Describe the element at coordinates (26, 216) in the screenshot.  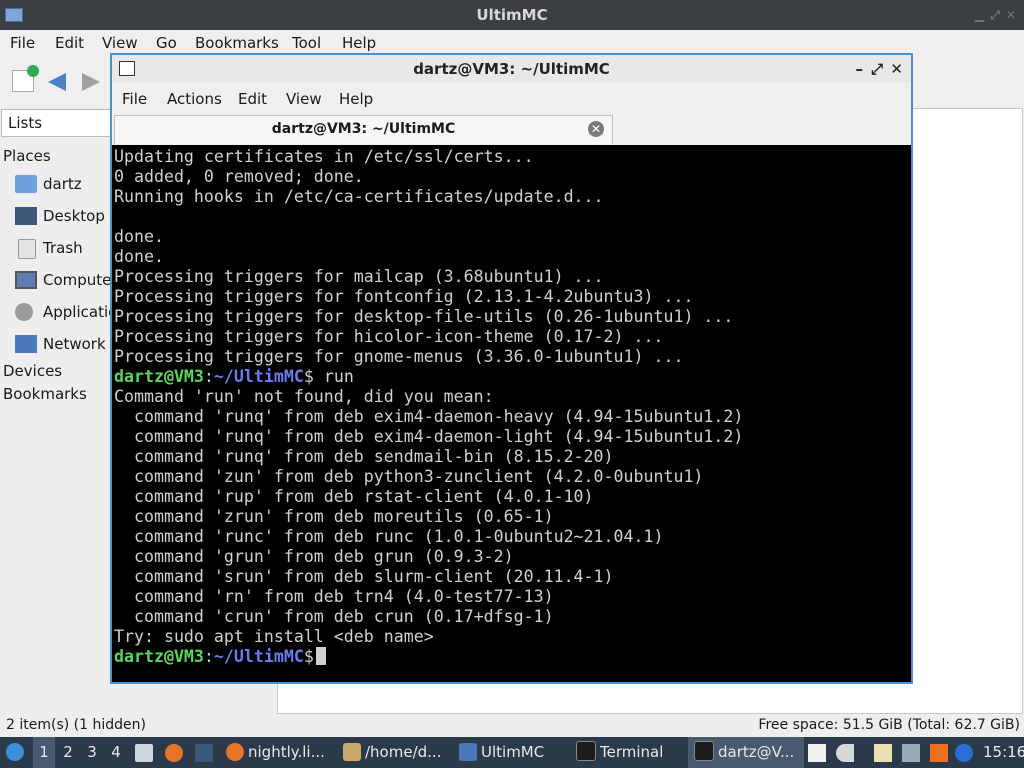
I see `desktop-icon` at that location.